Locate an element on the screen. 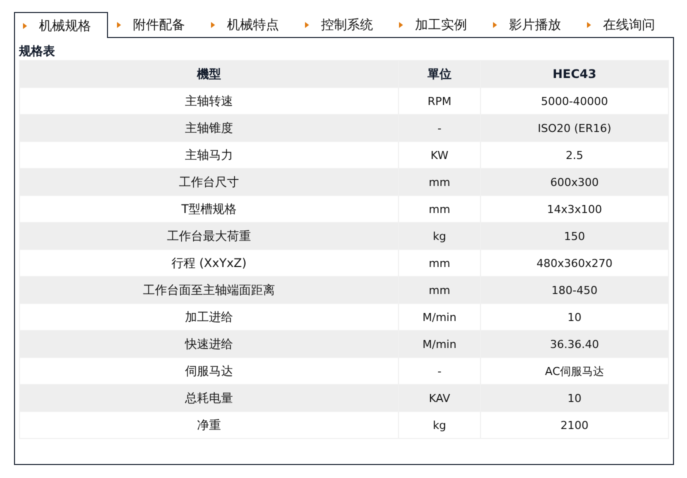 The image size is (687, 478). table-cell: KAV is located at coordinates (439, 398).